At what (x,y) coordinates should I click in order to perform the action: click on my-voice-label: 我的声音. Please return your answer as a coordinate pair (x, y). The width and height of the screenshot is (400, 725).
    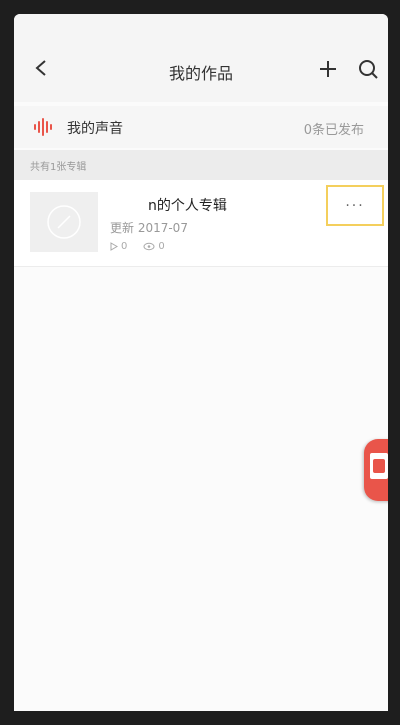
    Looking at the image, I should click on (95, 129).